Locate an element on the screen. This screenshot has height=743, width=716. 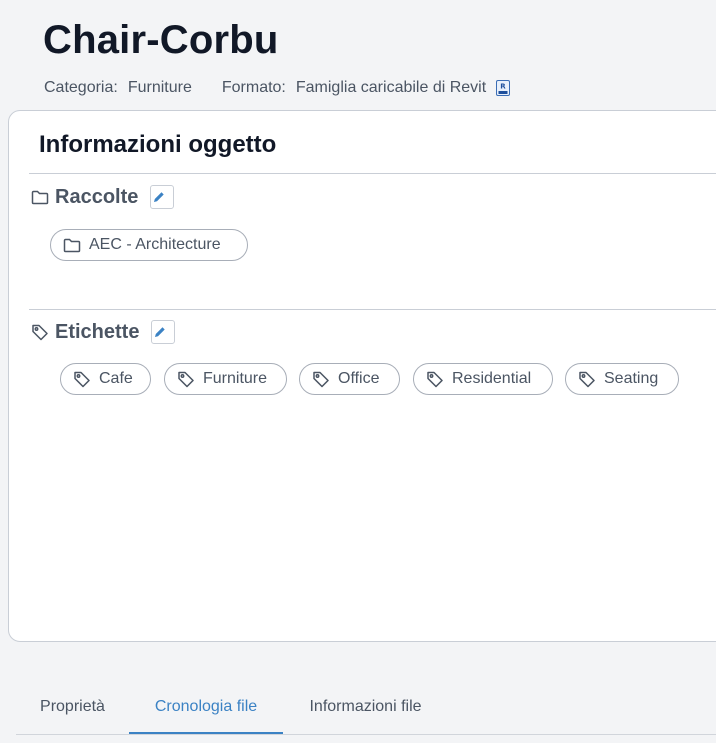
tags-heading: Etichette is located at coordinates (97, 331).